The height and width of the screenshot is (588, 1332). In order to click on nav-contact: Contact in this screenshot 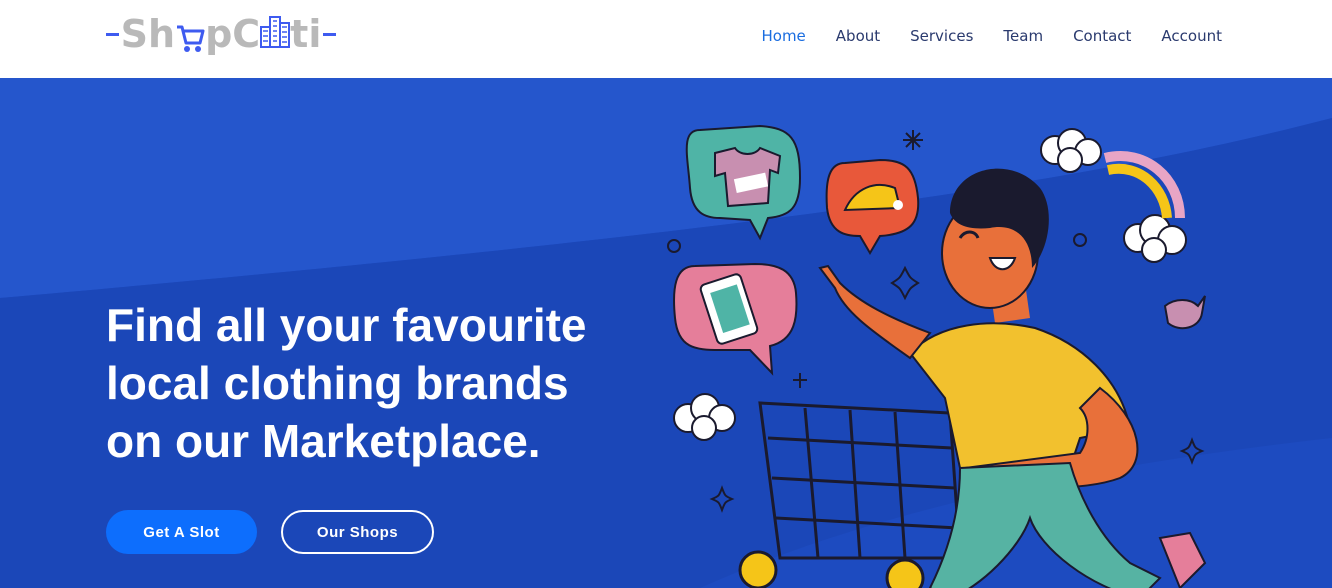, I will do `click(1102, 36)`.